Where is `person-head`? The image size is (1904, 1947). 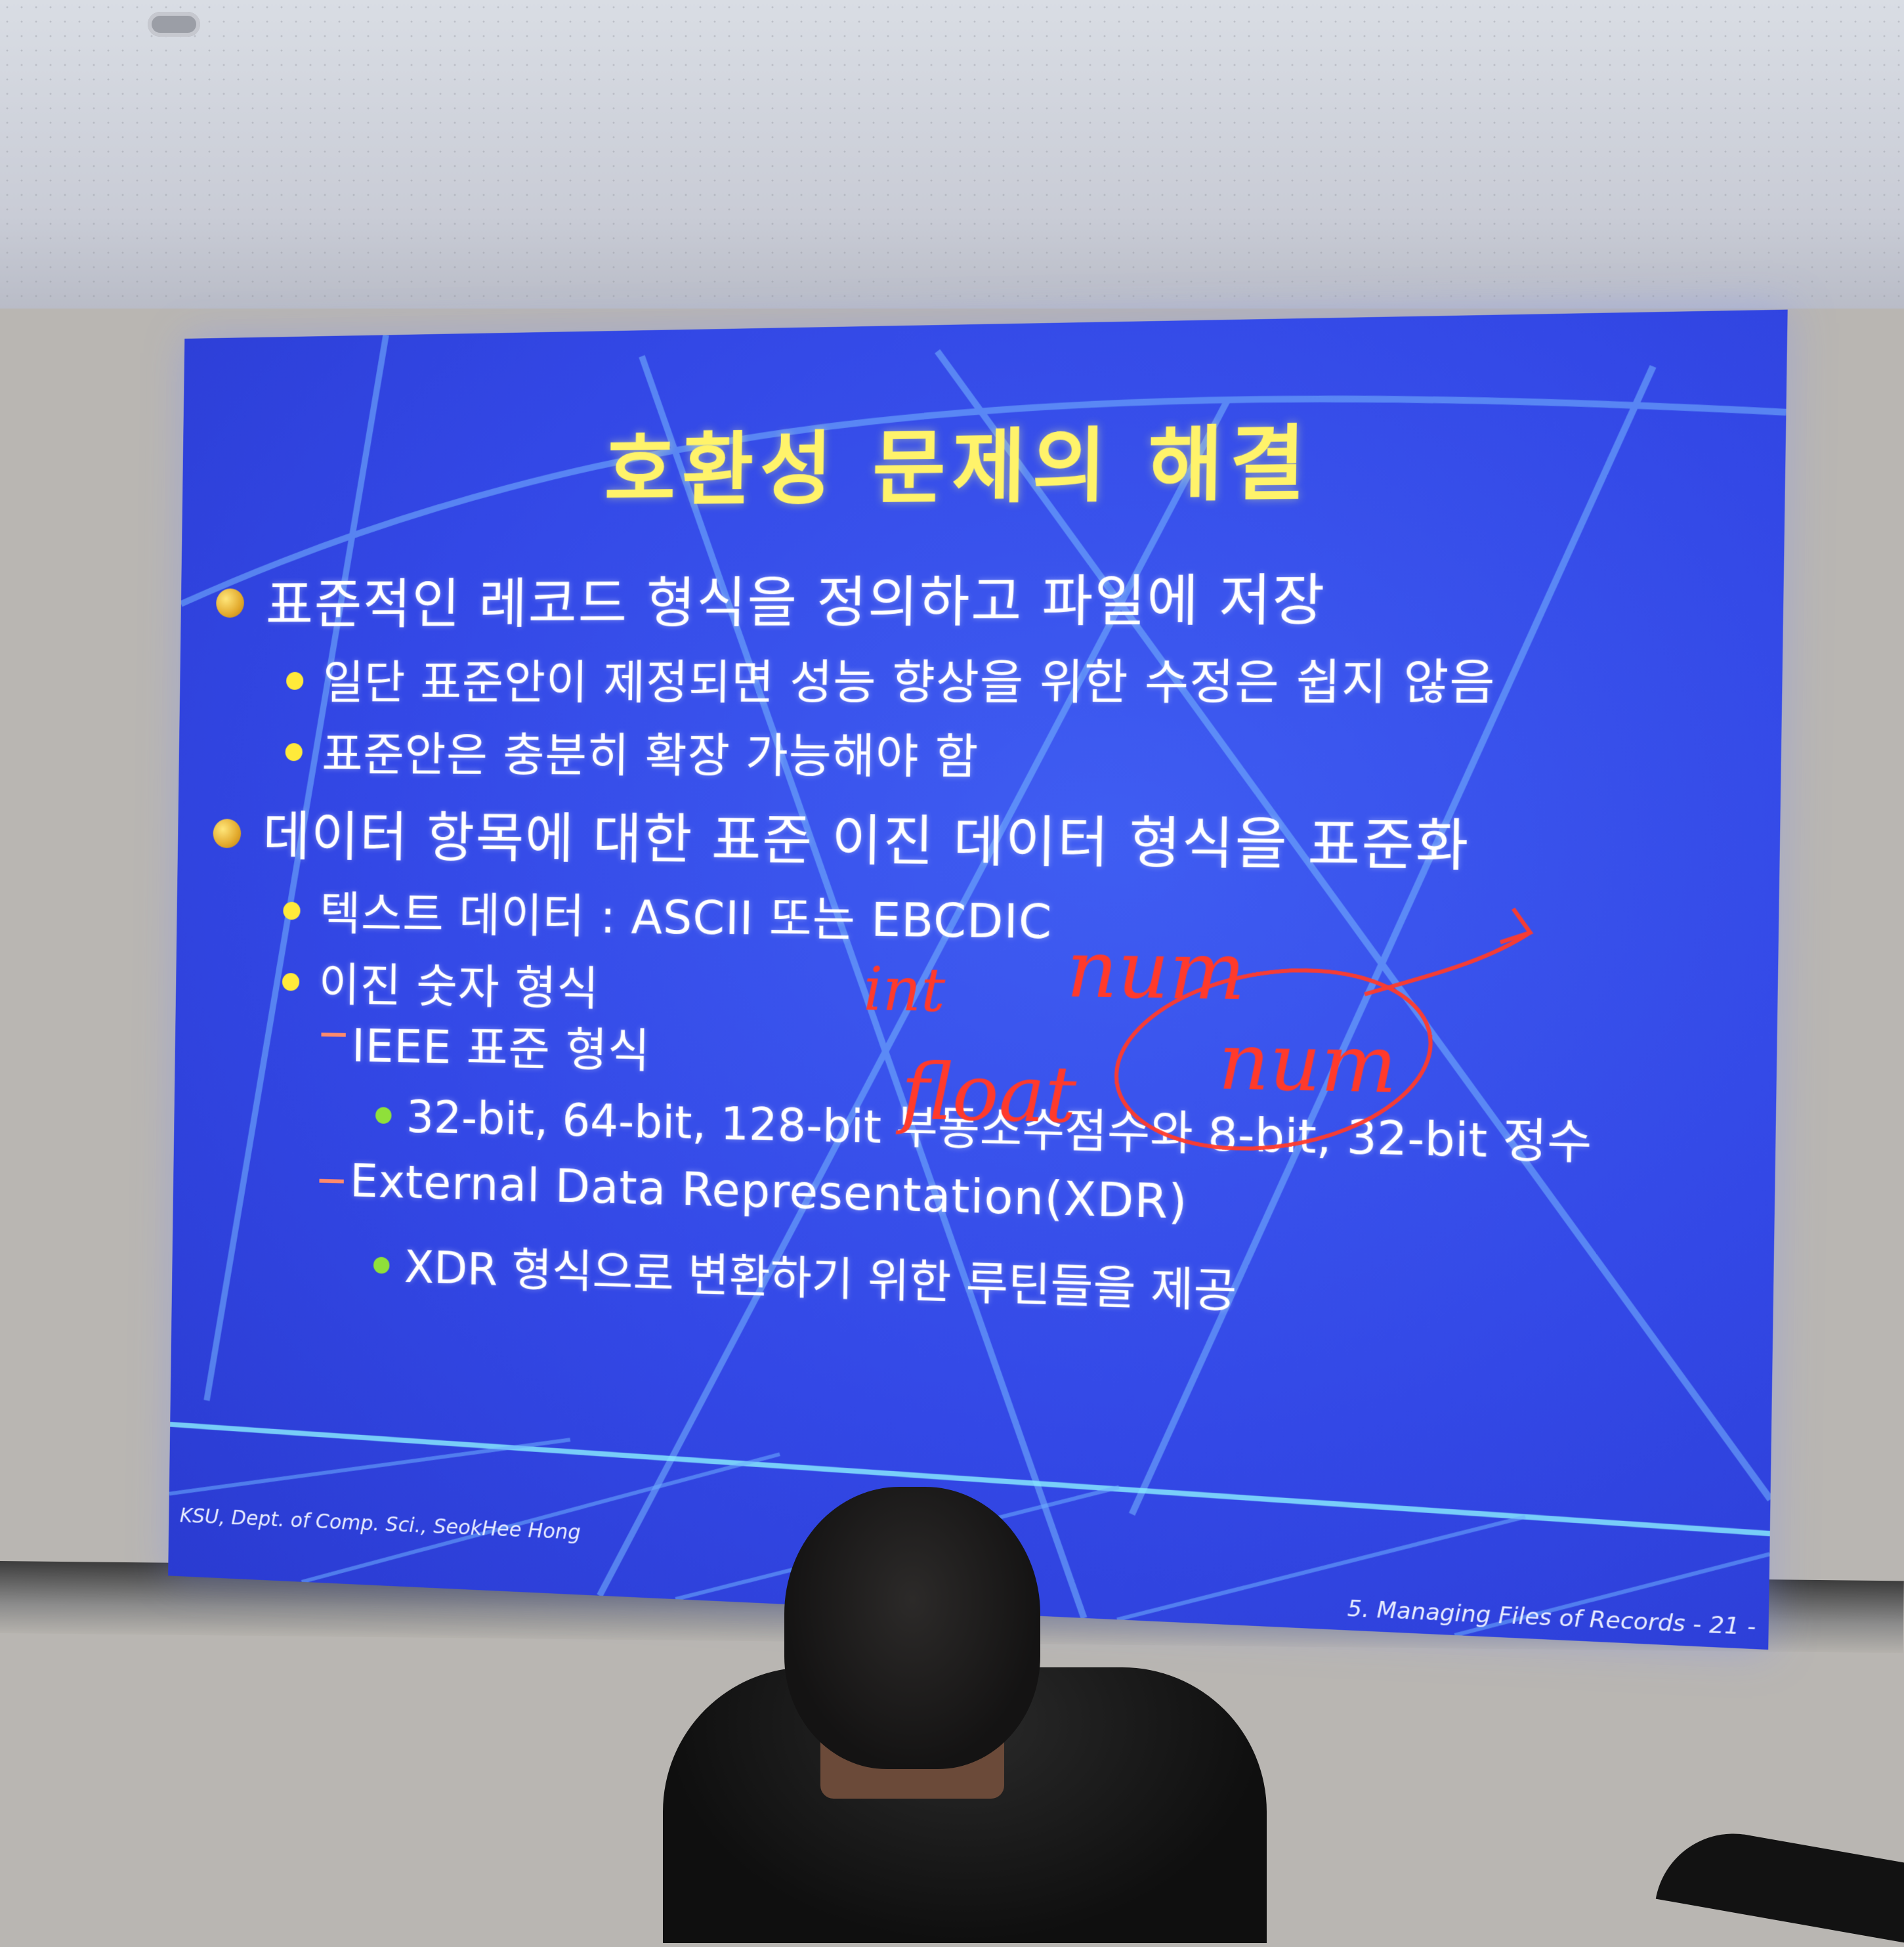 person-head is located at coordinates (912, 1628).